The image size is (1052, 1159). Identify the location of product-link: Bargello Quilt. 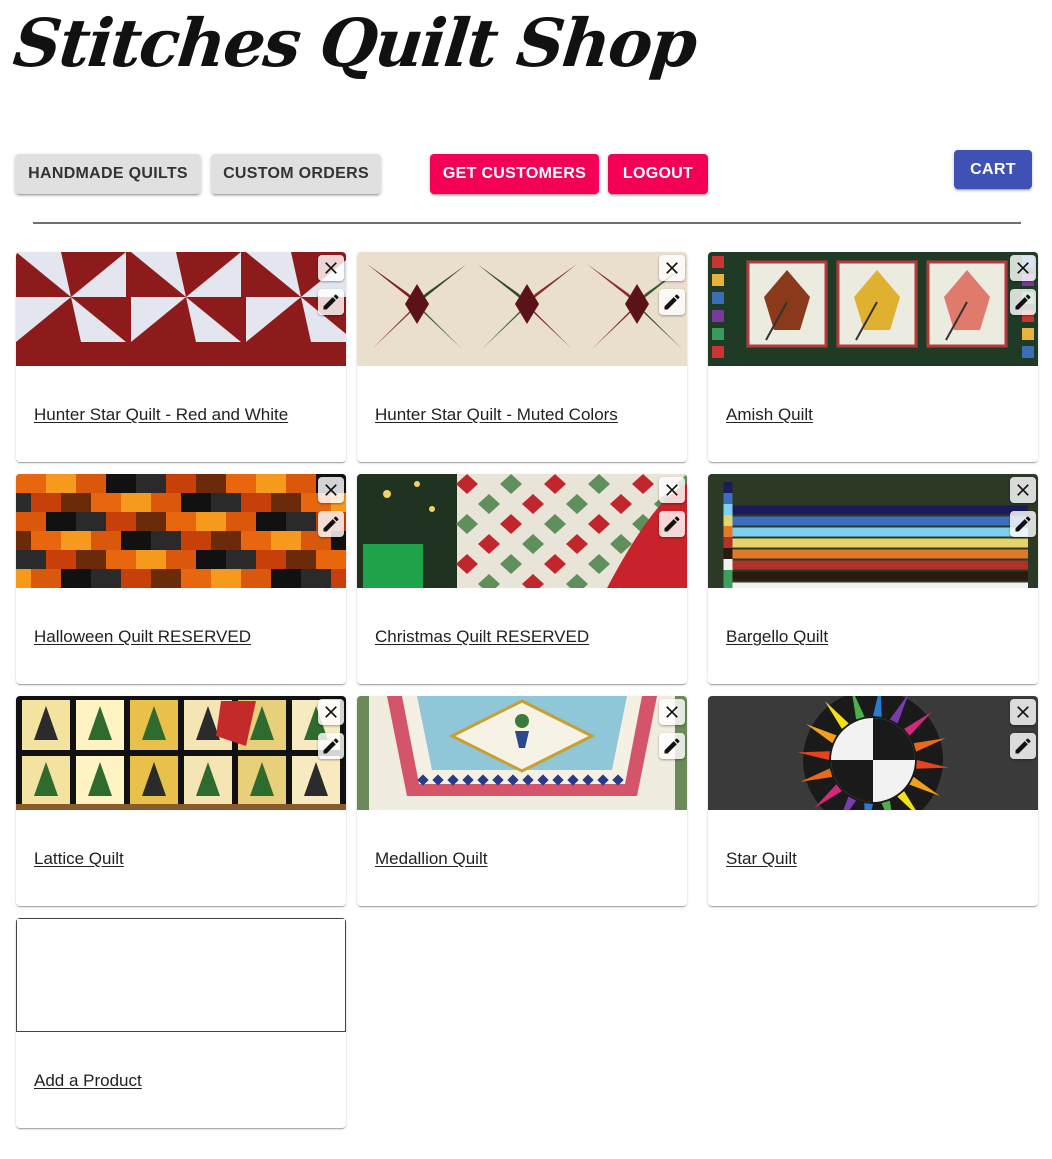
(777, 637).